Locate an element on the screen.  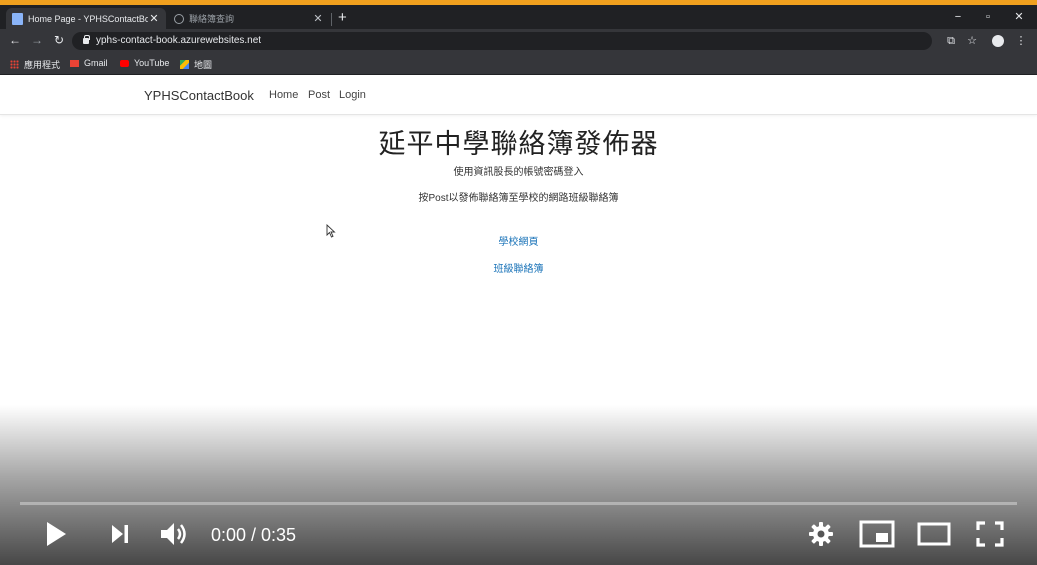
miniplayer-icon is located at coordinates (877, 534).